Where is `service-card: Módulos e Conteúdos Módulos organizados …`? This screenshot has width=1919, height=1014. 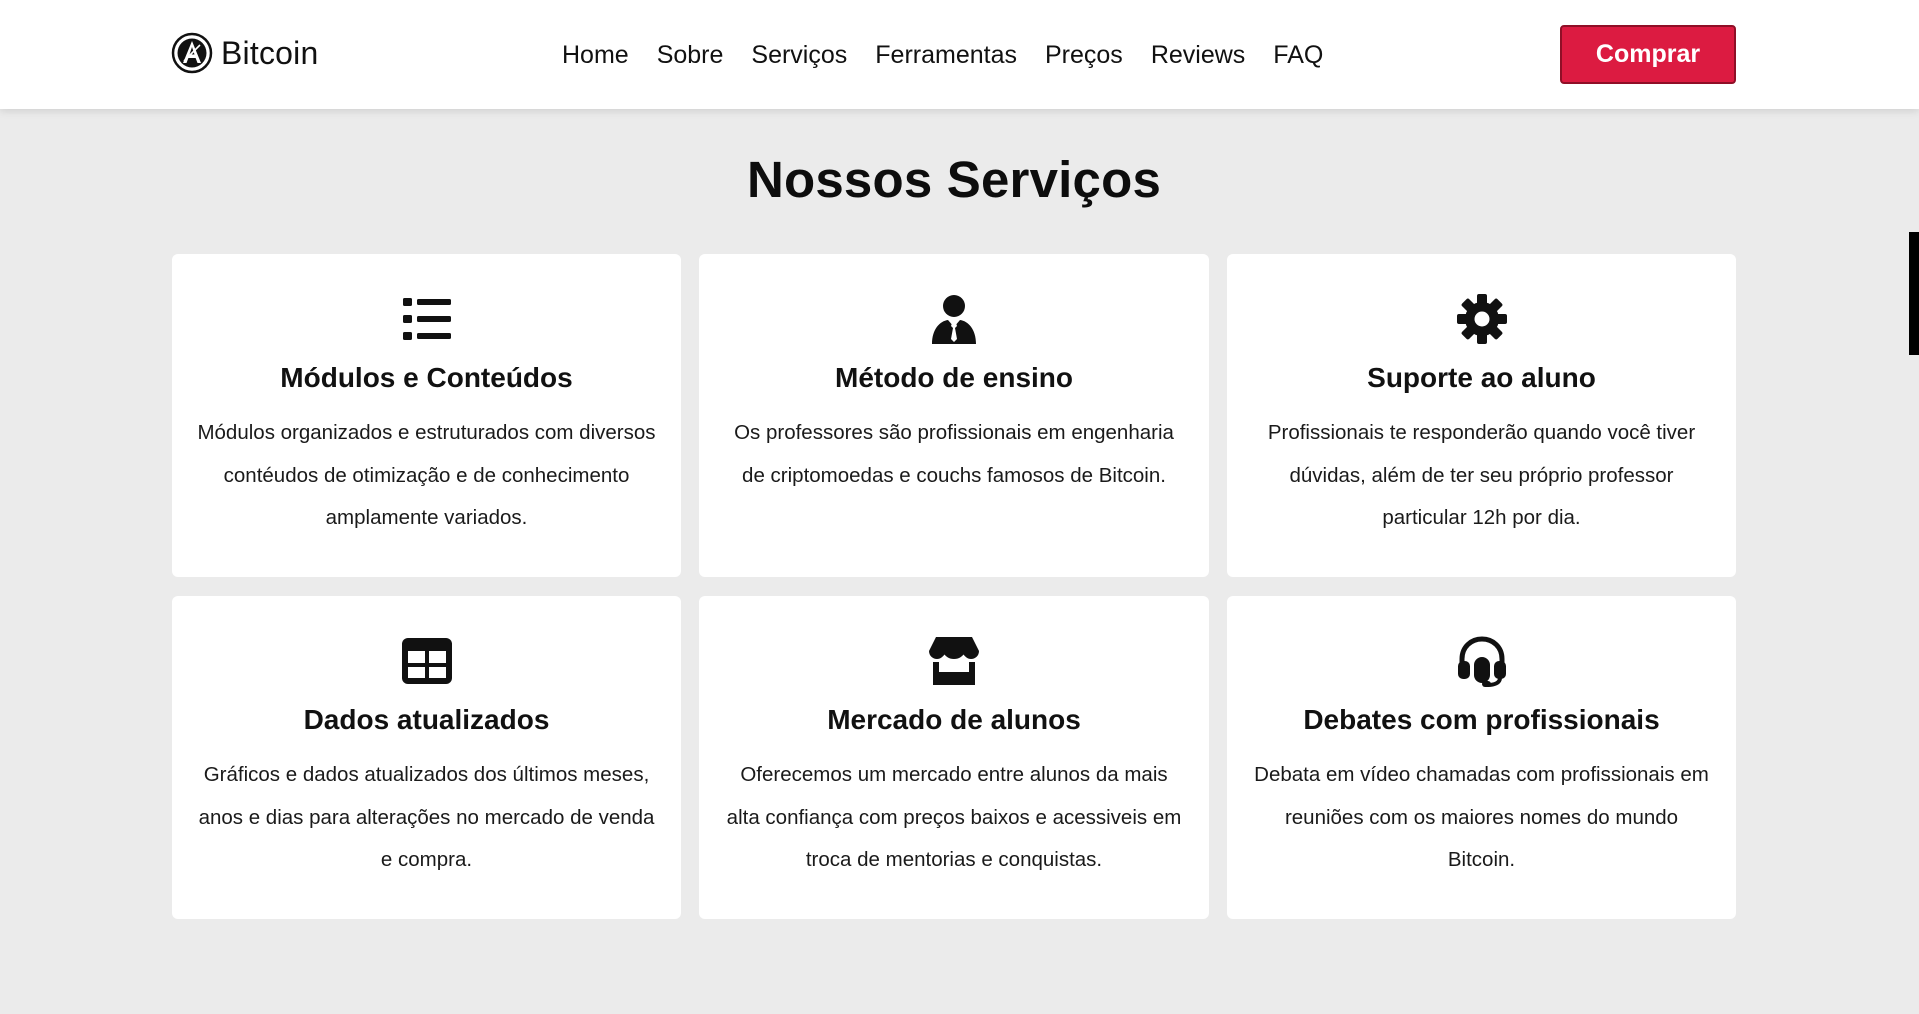
service-card: Módulos e Conteúdos Módulos organizados … is located at coordinates (426, 415).